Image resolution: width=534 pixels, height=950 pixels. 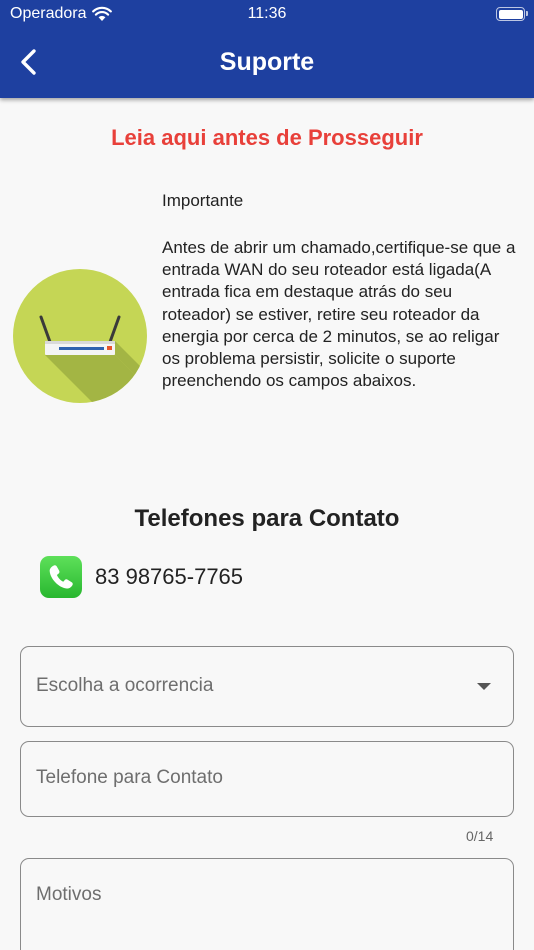 I want to click on status-bar: Operadora 11:36, so click(x=267, y=15).